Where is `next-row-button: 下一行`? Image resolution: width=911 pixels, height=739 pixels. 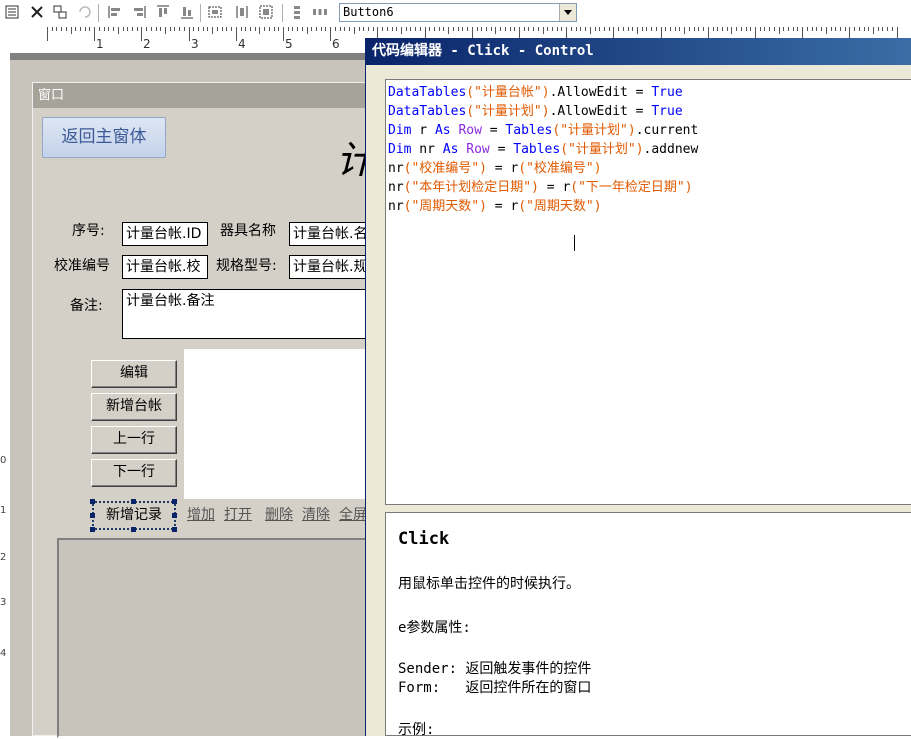
next-row-button: 下一行 is located at coordinates (134, 473).